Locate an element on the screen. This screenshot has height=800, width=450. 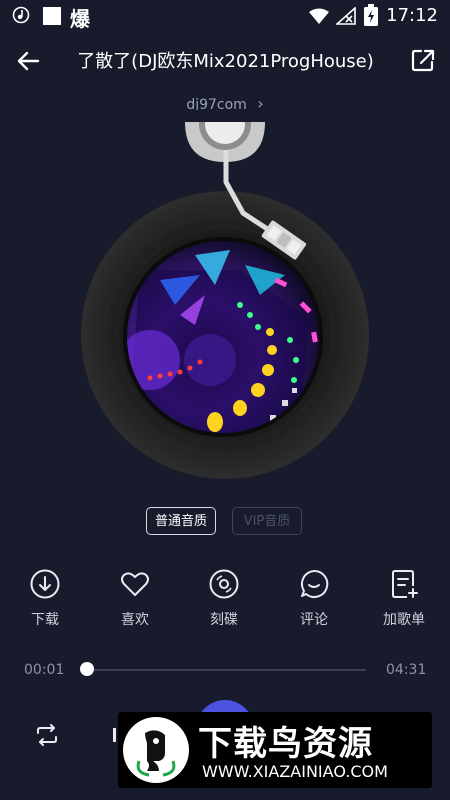
download-label: 下载 is located at coordinates (45, 620).